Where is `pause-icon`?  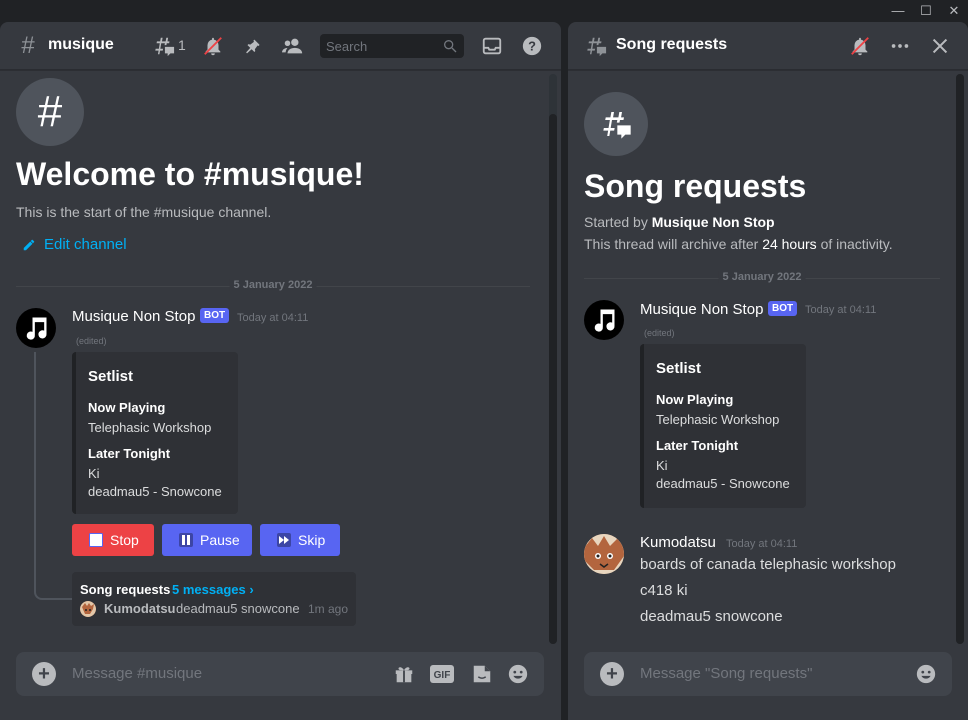
pause-icon is located at coordinates (186, 540).